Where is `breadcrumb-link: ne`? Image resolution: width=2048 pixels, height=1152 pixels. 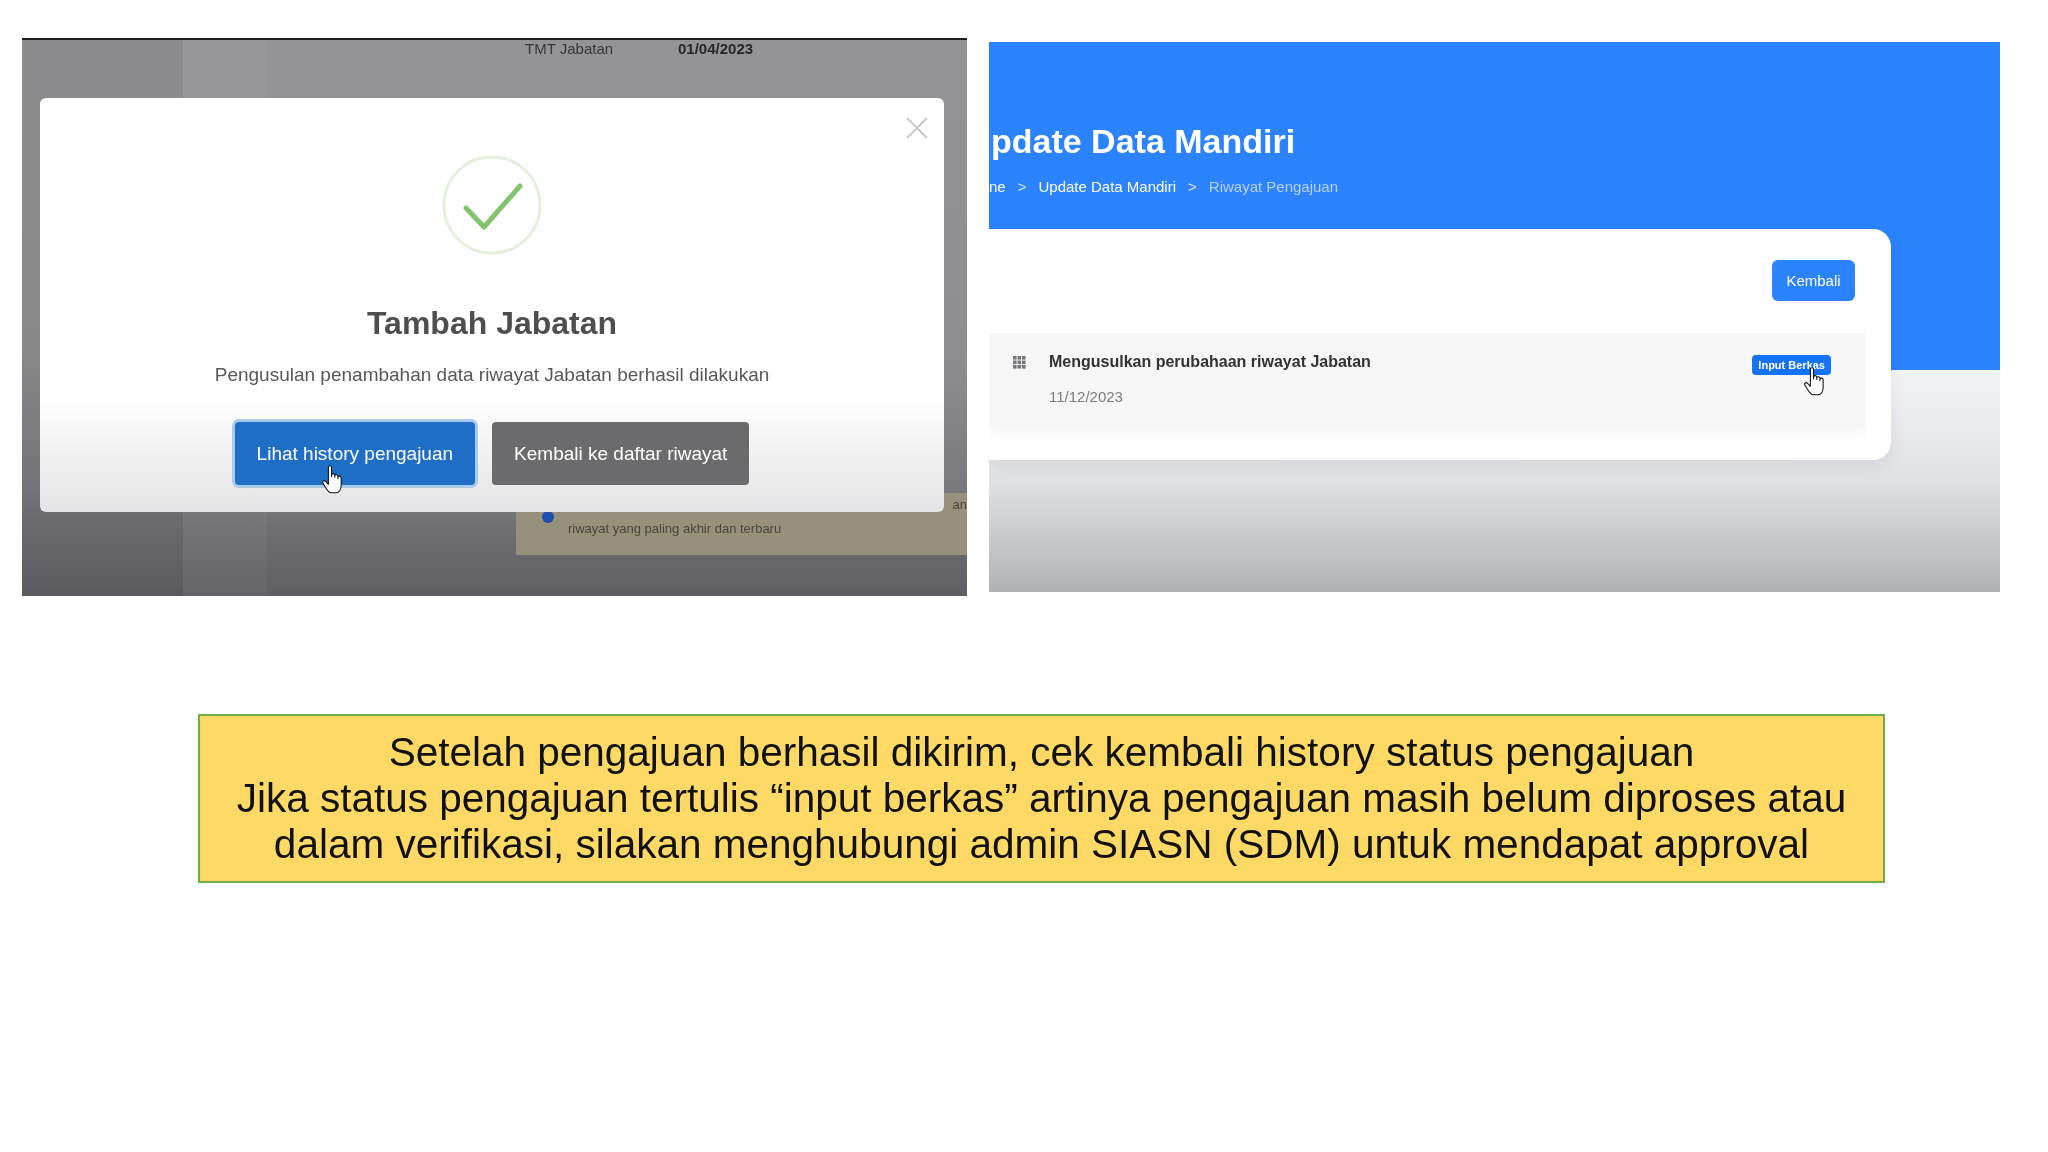
breadcrumb-link: ne is located at coordinates (997, 187).